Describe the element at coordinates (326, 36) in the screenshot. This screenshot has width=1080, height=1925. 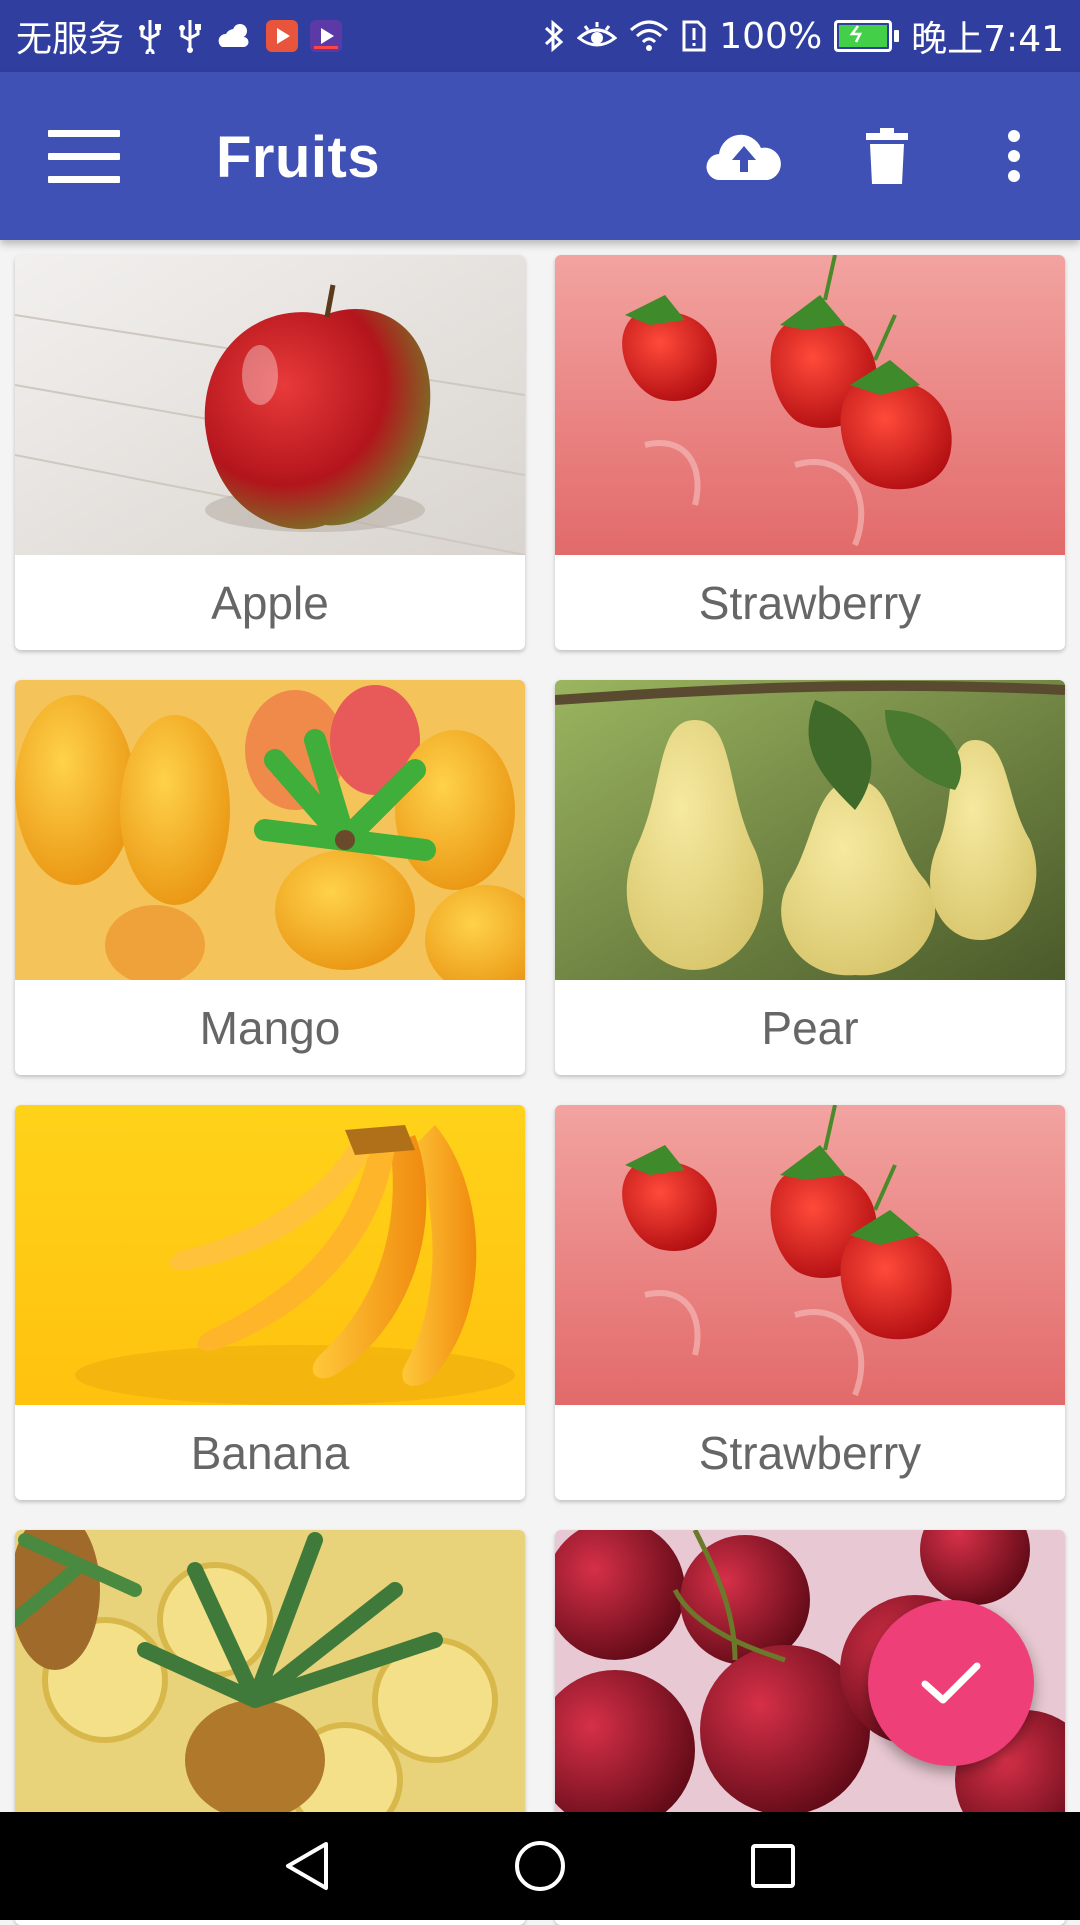
I see `media-app-icon` at that location.